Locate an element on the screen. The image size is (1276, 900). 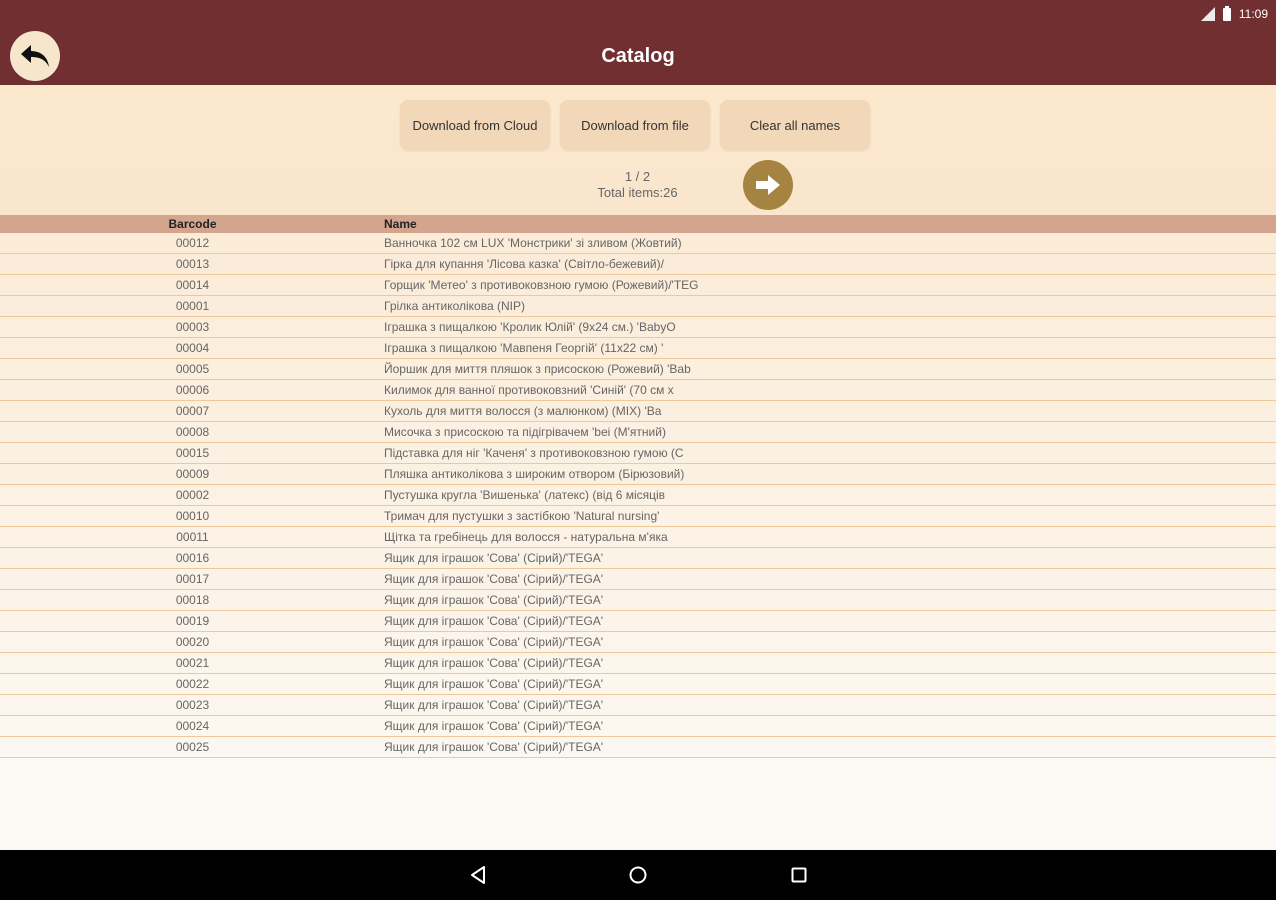
row-barcode: 00025 is located at coordinates (192, 747).